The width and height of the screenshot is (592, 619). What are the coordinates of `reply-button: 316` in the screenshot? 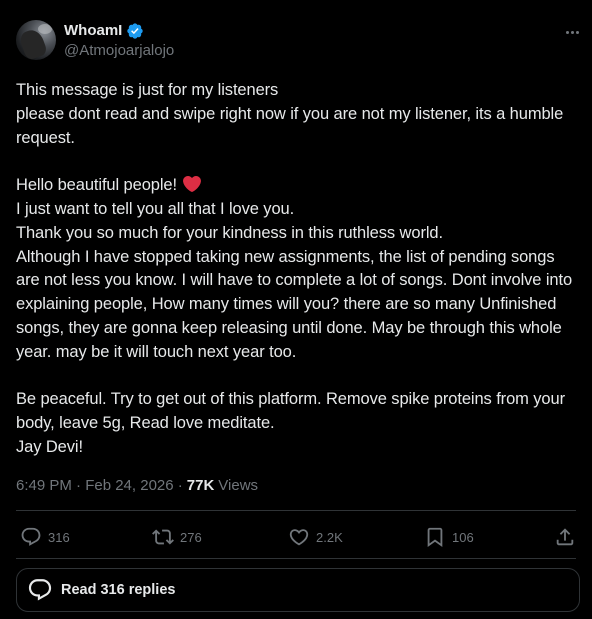 It's located at (45, 537).